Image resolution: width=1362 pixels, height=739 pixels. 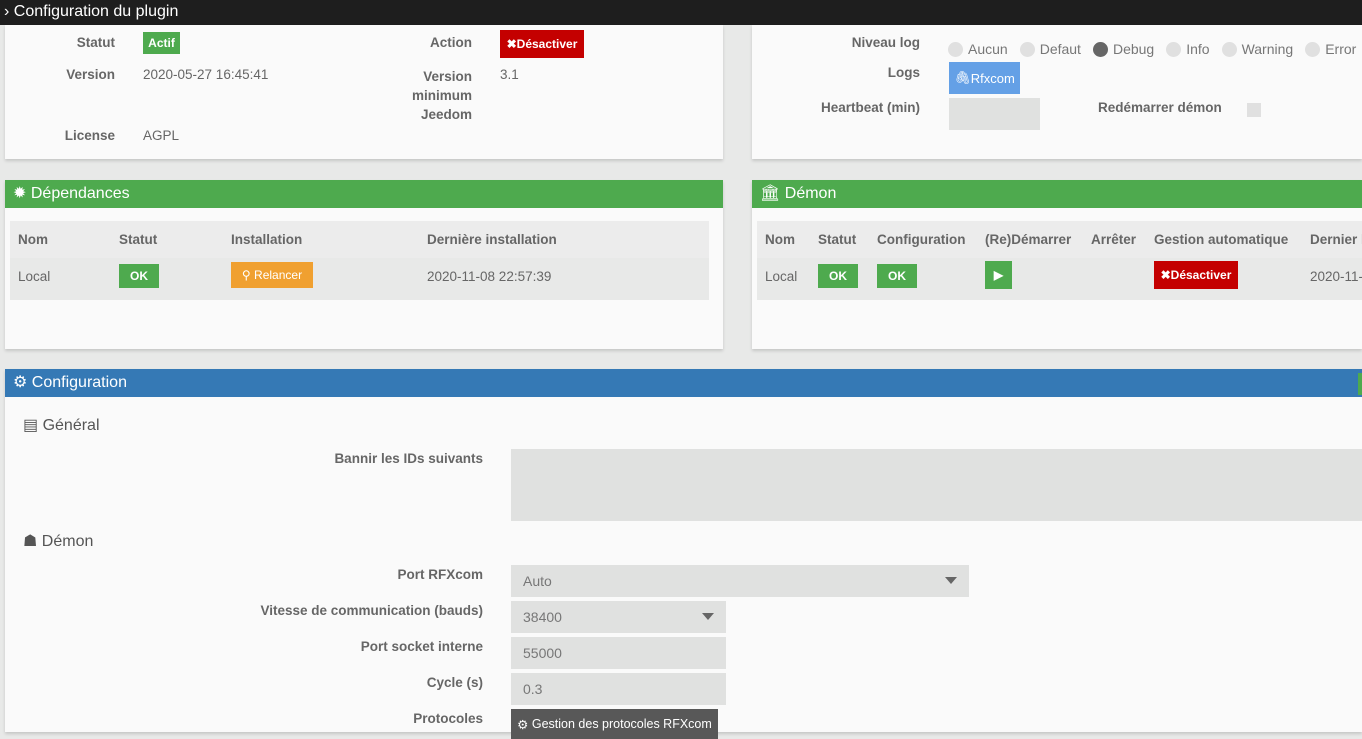 I want to click on logs-label: Logs, so click(x=903, y=72).